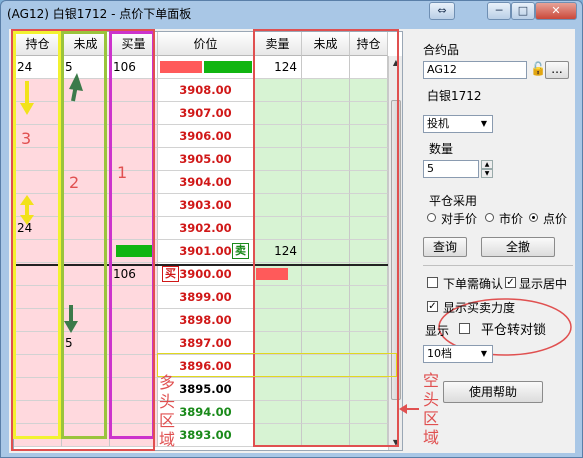 Image resolution: width=583 pixels, height=458 pixels. Describe the element at coordinates (458, 124) in the screenshot. I see `hedge-select: 投机 ▼` at that location.